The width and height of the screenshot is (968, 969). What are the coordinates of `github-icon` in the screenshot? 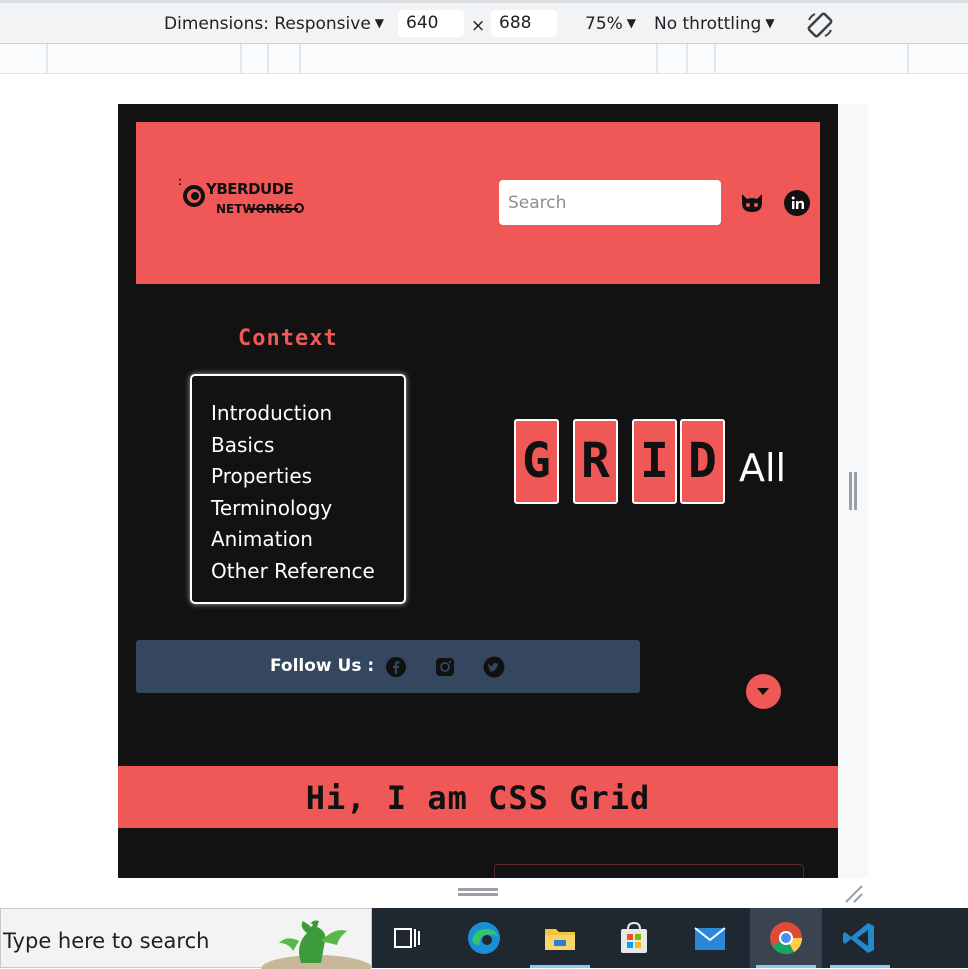 It's located at (752, 203).